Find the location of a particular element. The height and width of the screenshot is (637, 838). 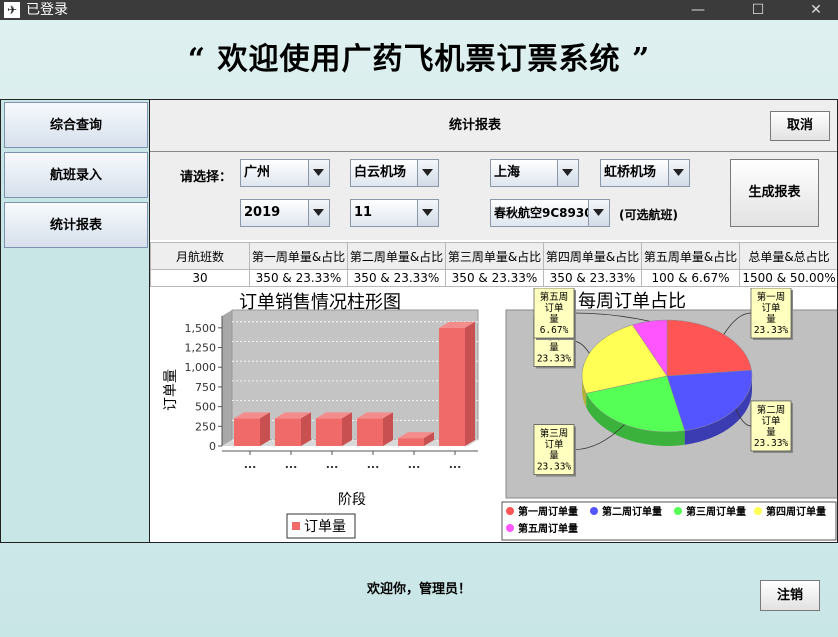

legend-label: 订单量 is located at coordinates (325, 527).